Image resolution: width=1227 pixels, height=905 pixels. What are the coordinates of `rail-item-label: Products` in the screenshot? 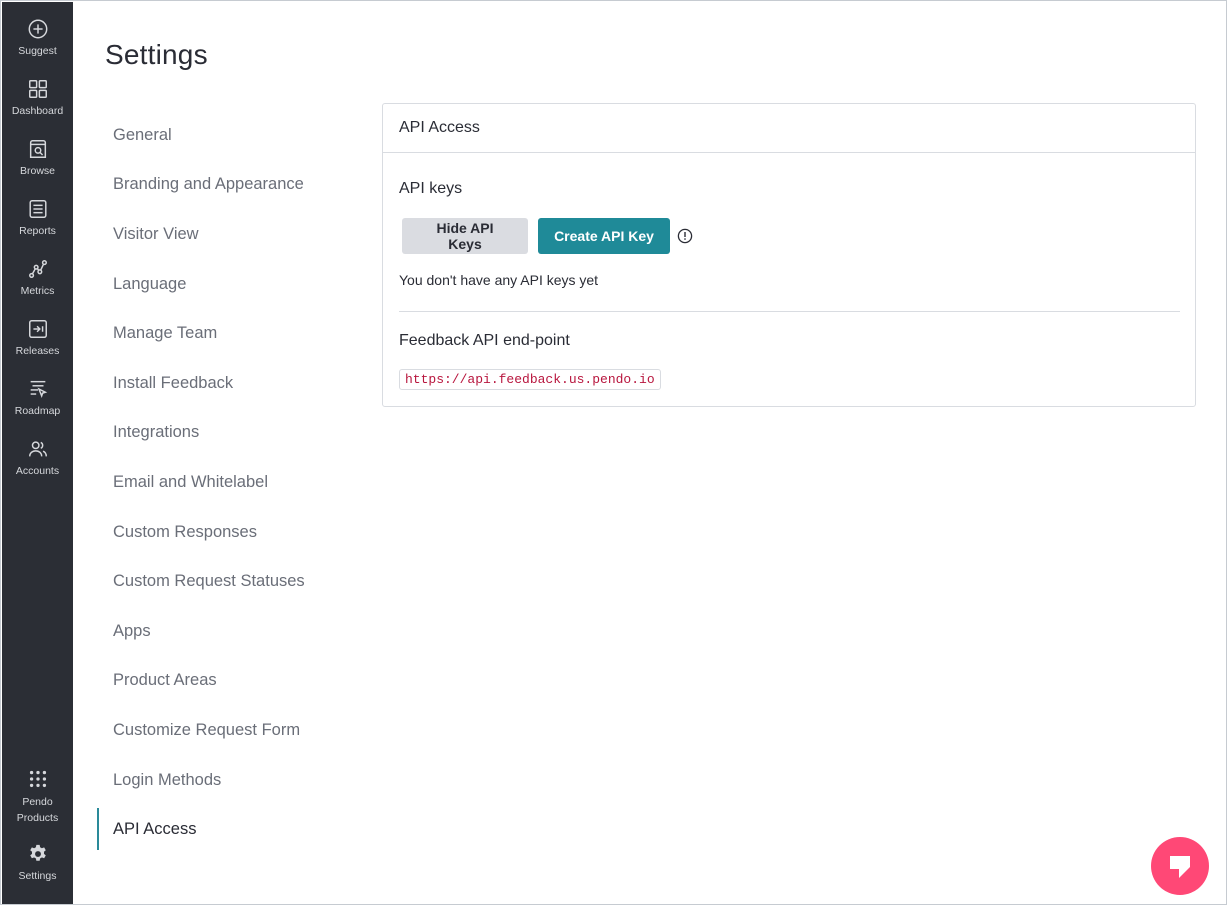 It's located at (37, 818).